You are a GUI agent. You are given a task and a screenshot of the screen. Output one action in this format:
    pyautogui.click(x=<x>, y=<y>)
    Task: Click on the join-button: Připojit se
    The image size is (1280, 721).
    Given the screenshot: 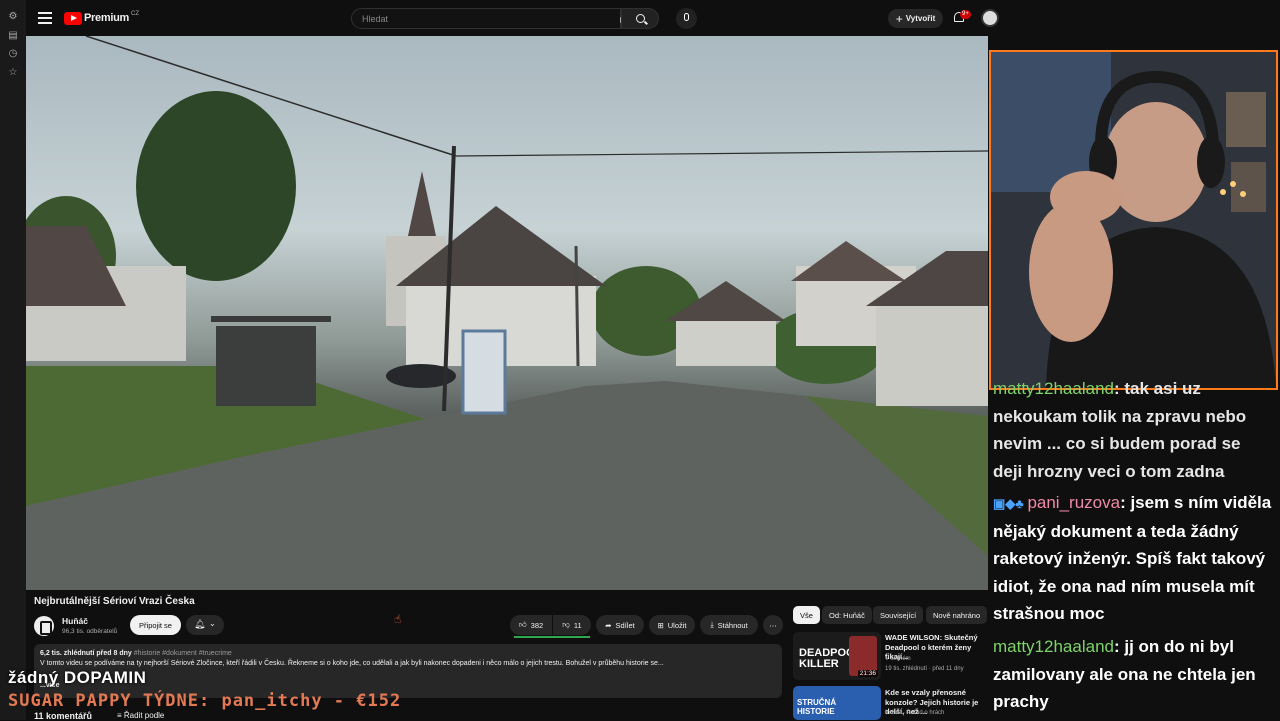 What is the action you would take?
    pyautogui.click(x=155, y=625)
    